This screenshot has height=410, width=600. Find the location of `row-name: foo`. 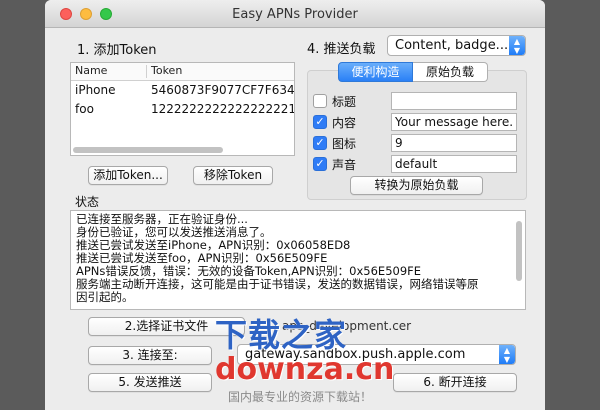

row-name: foo is located at coordinates (84, 109).